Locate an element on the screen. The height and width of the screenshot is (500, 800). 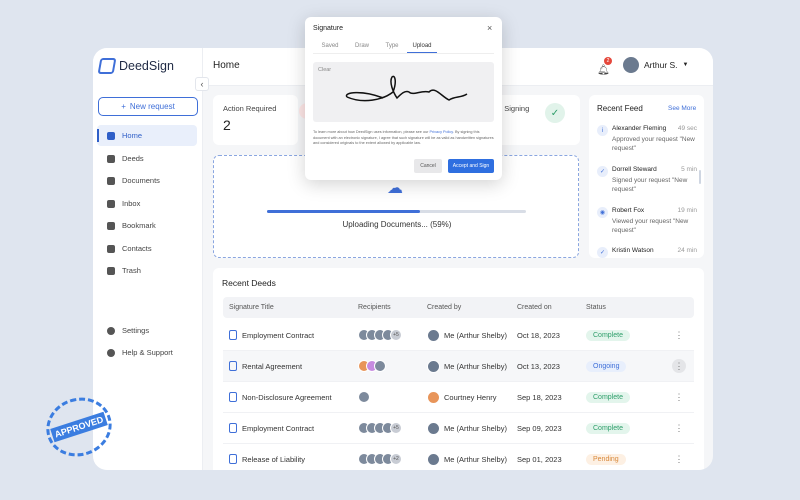
close-icon: × is located at coordinates (489, 28).